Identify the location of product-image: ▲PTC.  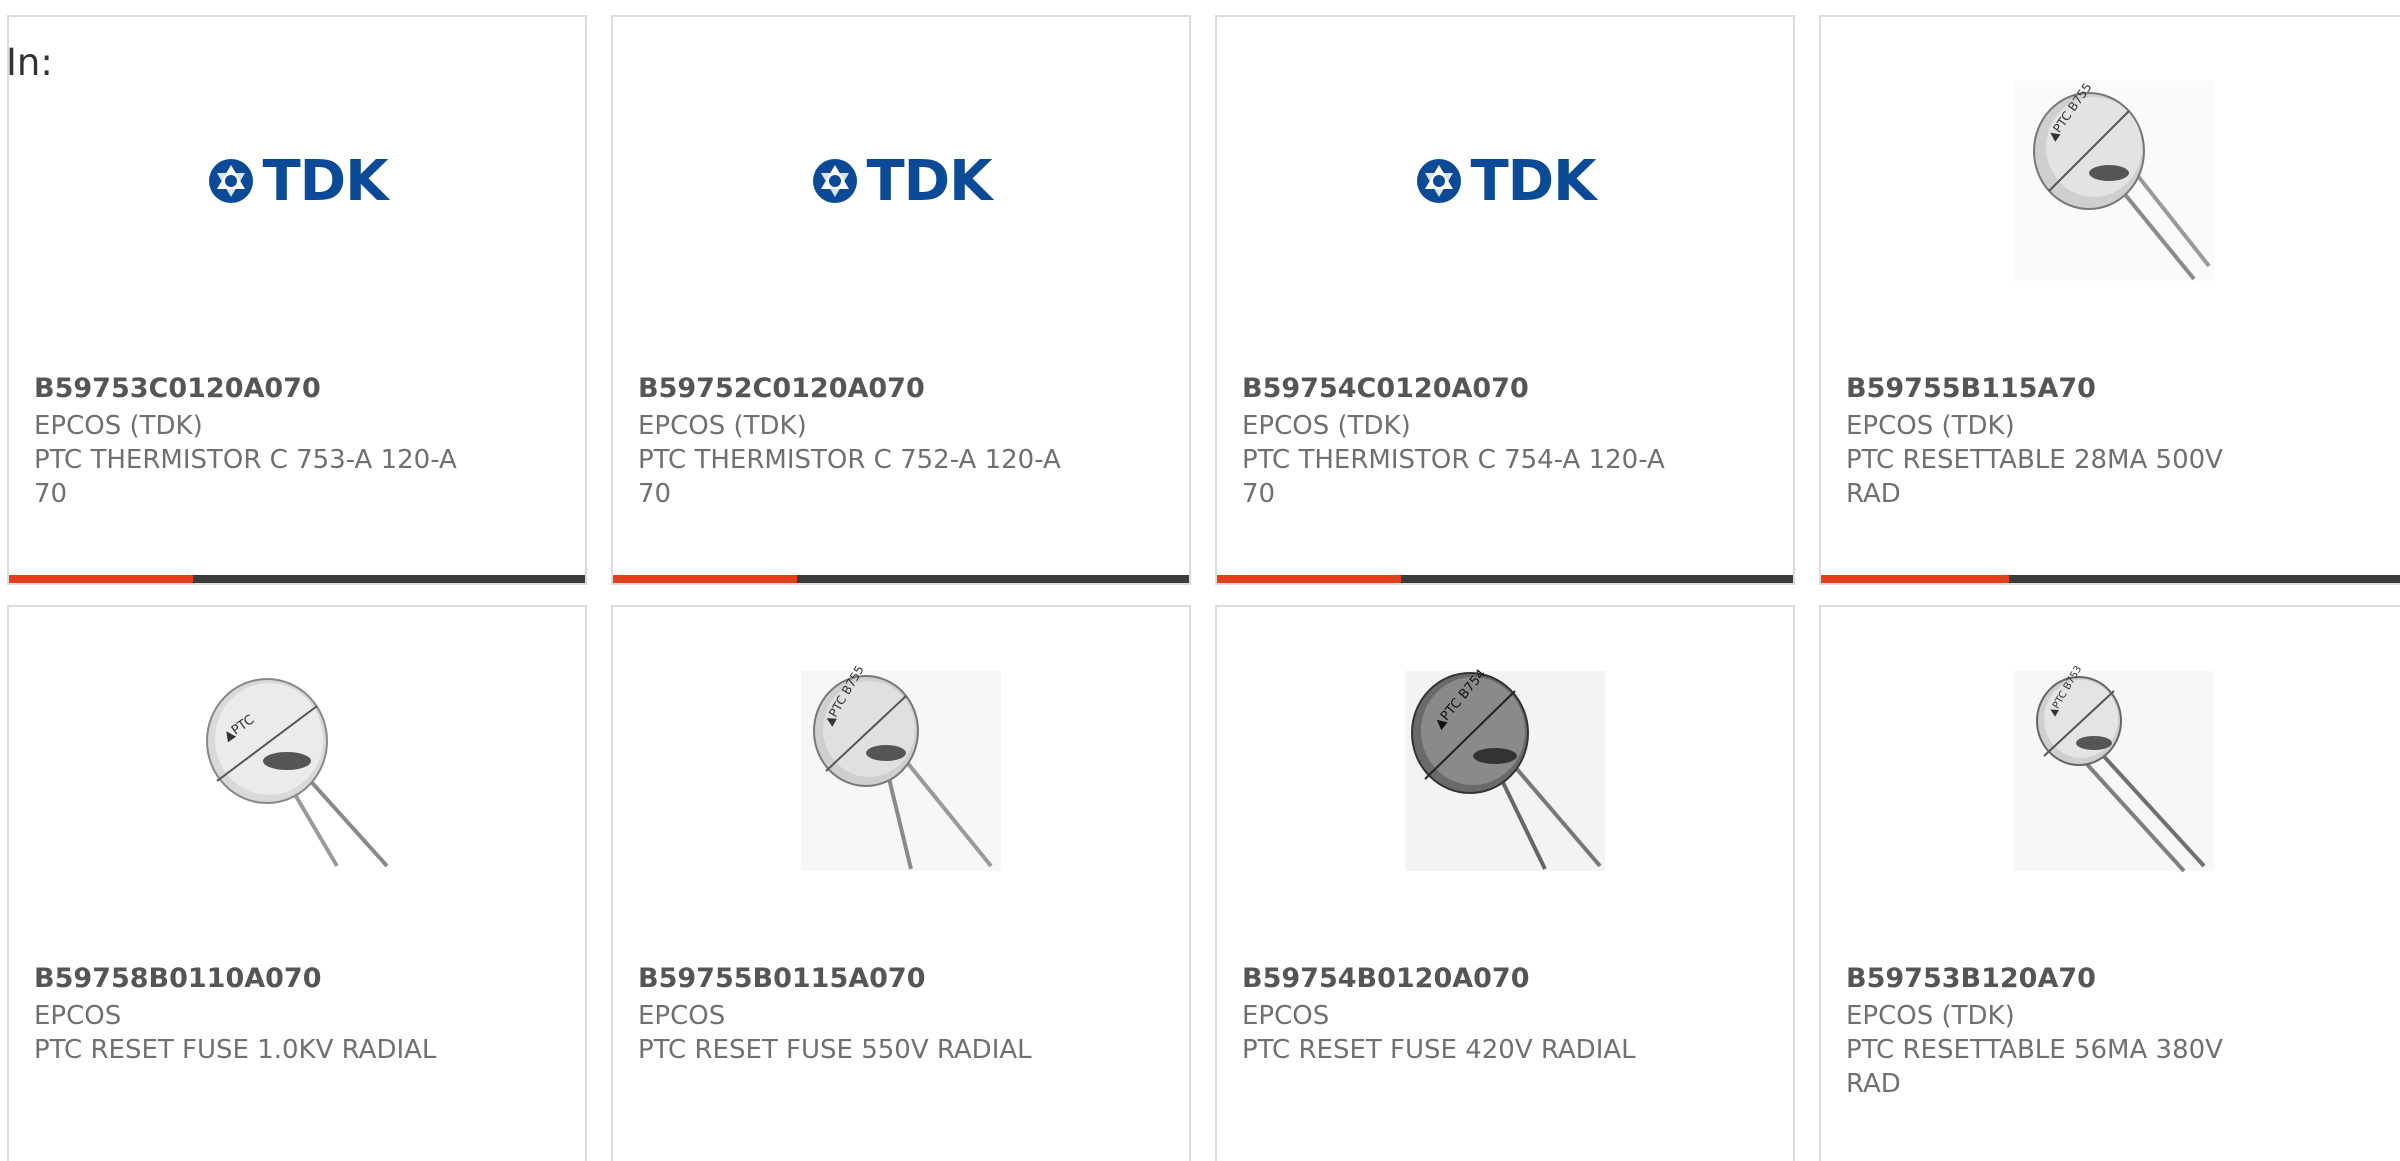
(297, 771).